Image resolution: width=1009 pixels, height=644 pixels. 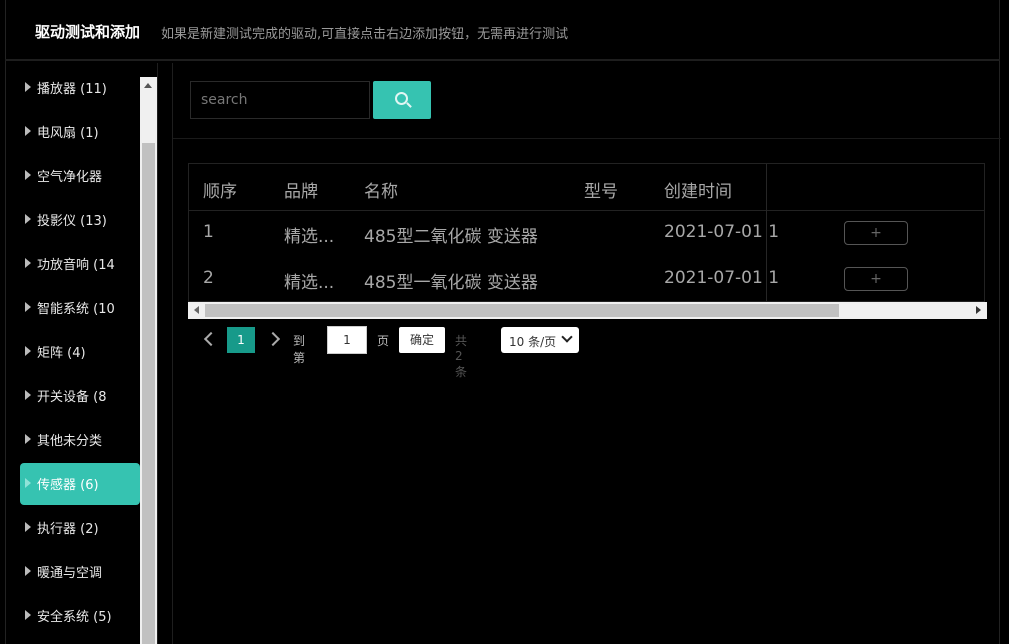 I want to click on column-header-index: 顺序, so click(x=220, y=189).